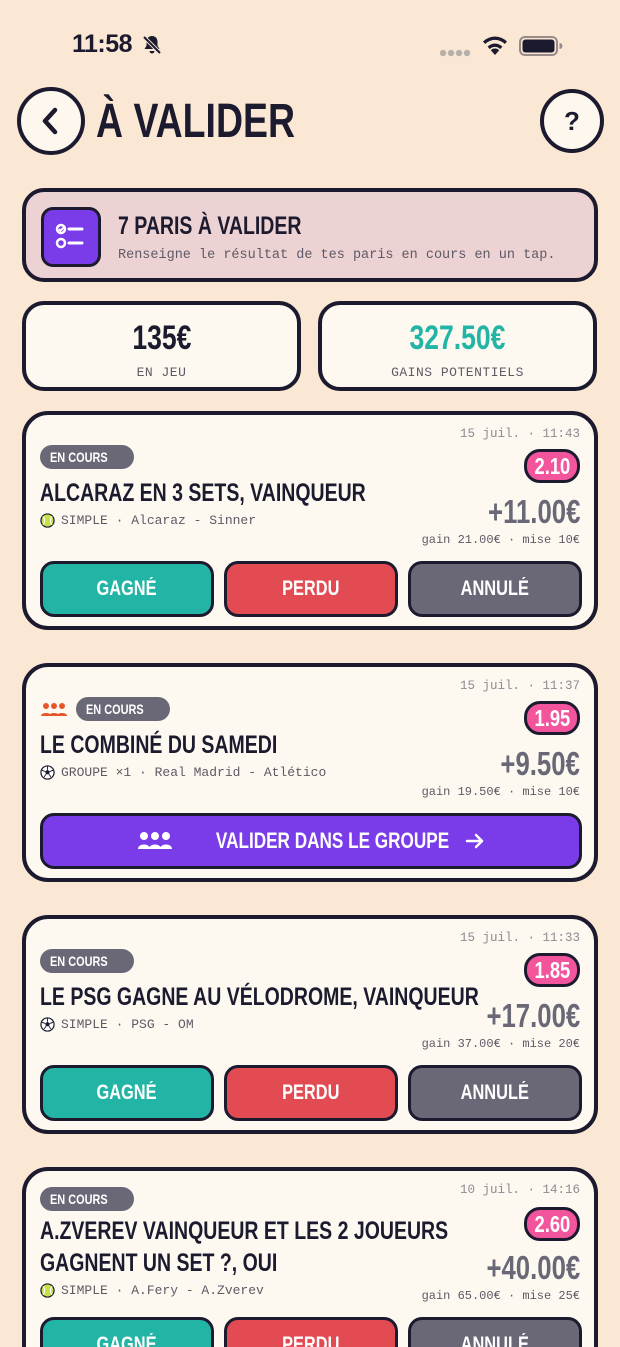  Describe the element at coordinates (210, 226) in the screenshot. I see `banner-title: 7 PARIS À VALIDER` at that location.